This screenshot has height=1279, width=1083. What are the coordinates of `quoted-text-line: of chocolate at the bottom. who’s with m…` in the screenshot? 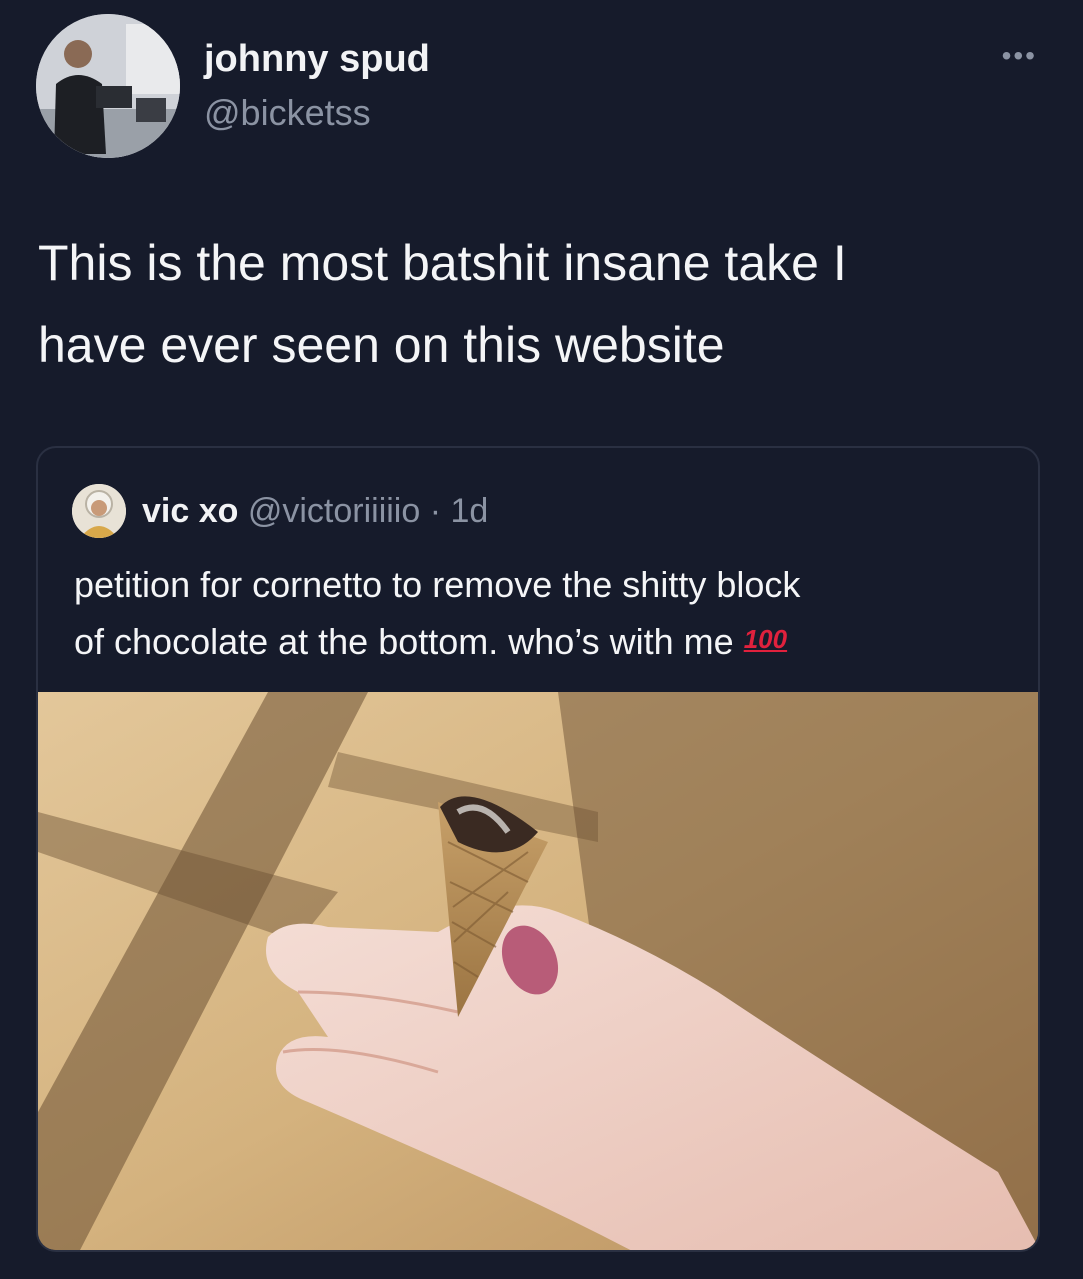 It's located at (544, 640).